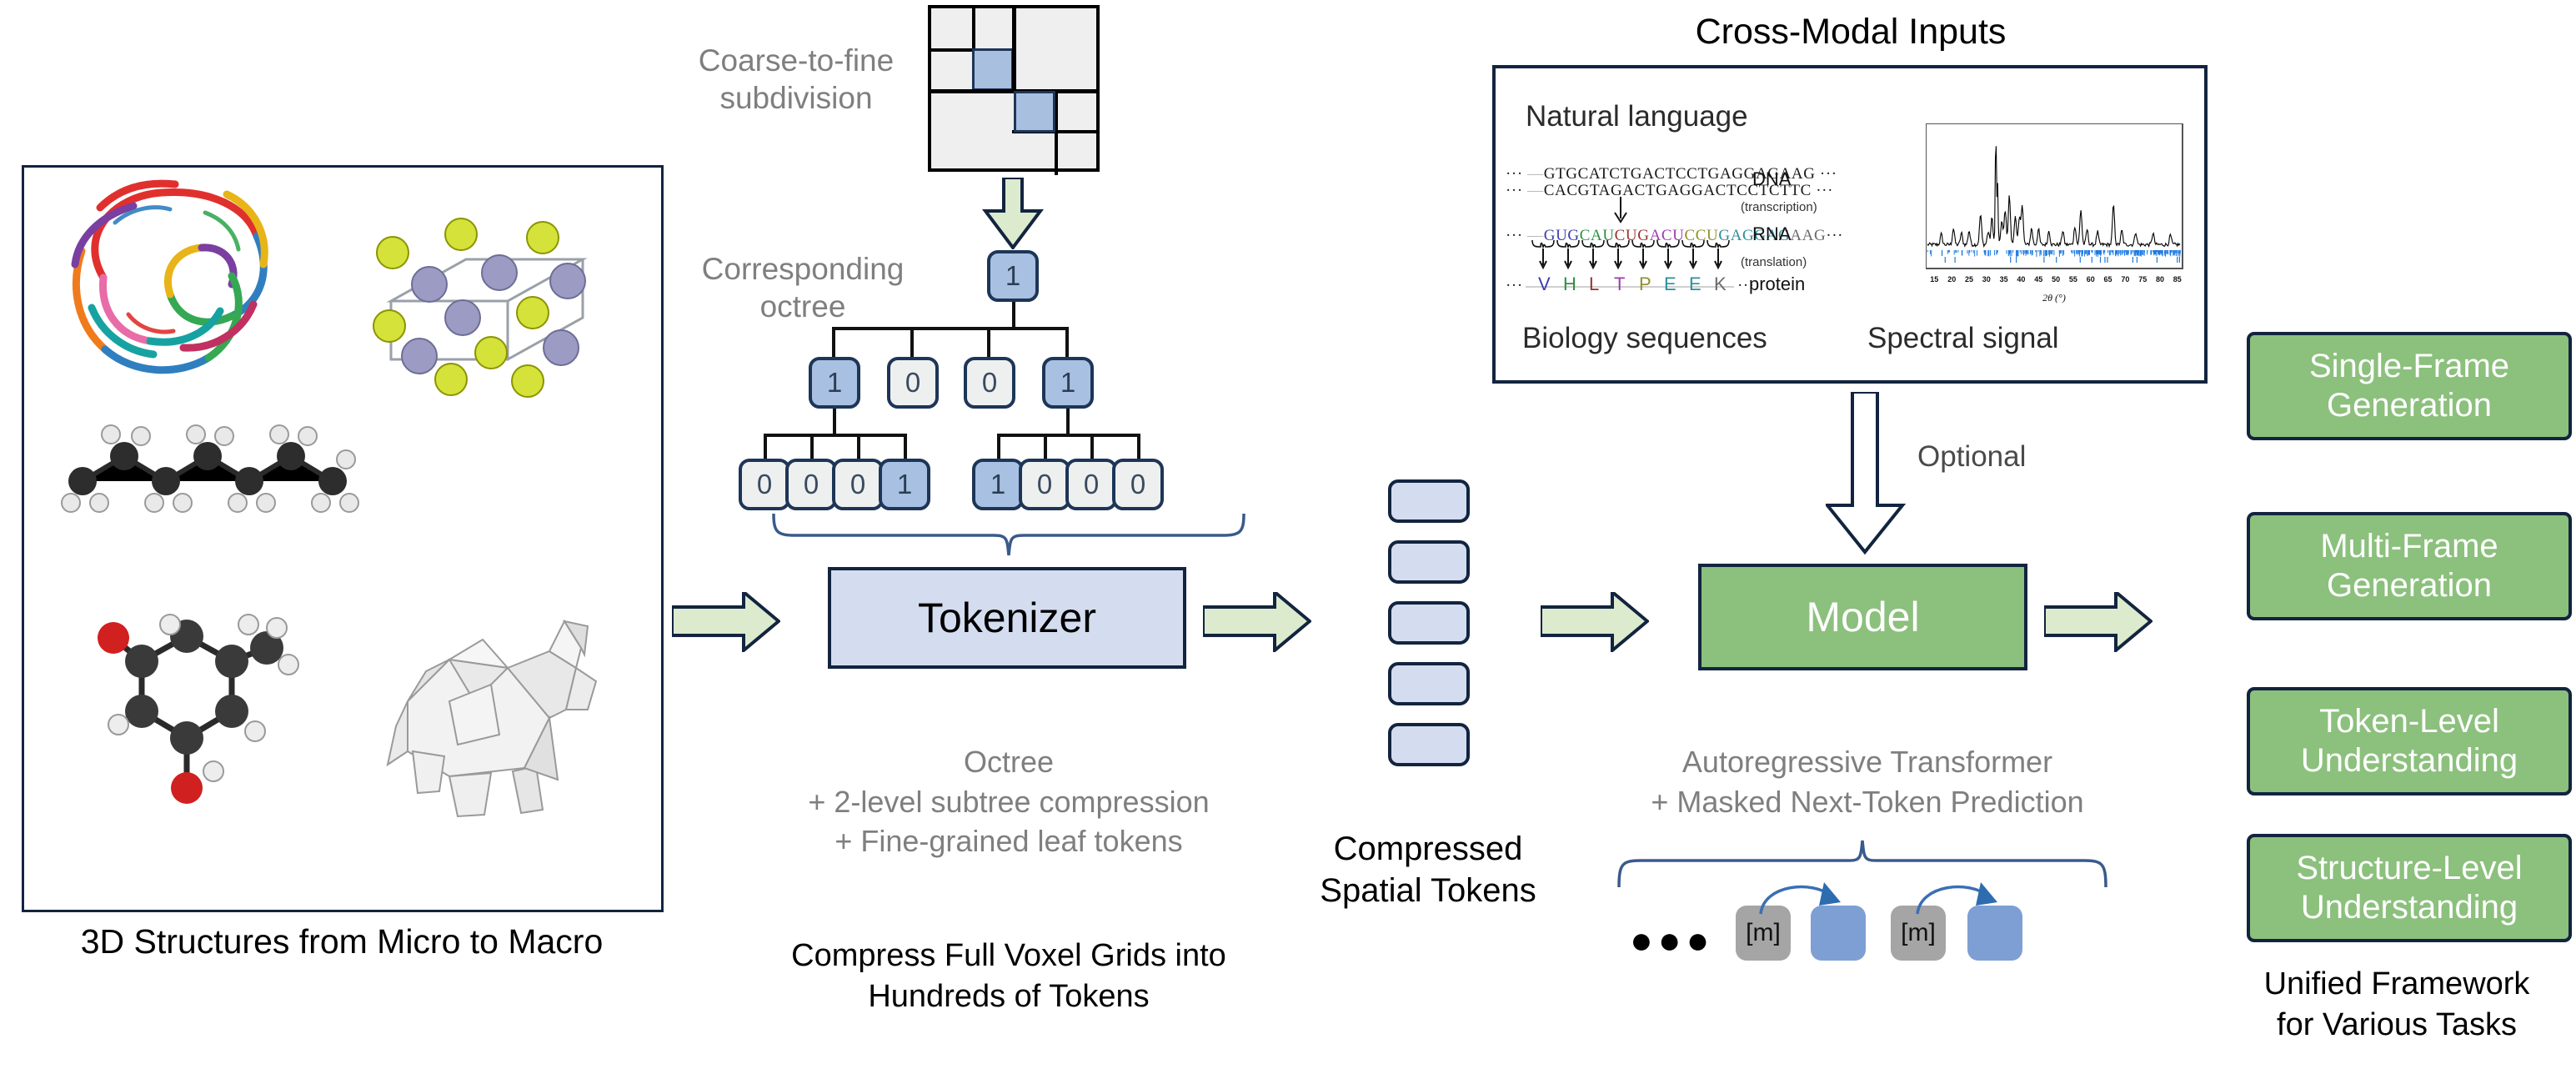  Describe the element at coordinates (1257, 622) in the screenshot. I see `tokenizer-to-tokens-arrow` at that location.